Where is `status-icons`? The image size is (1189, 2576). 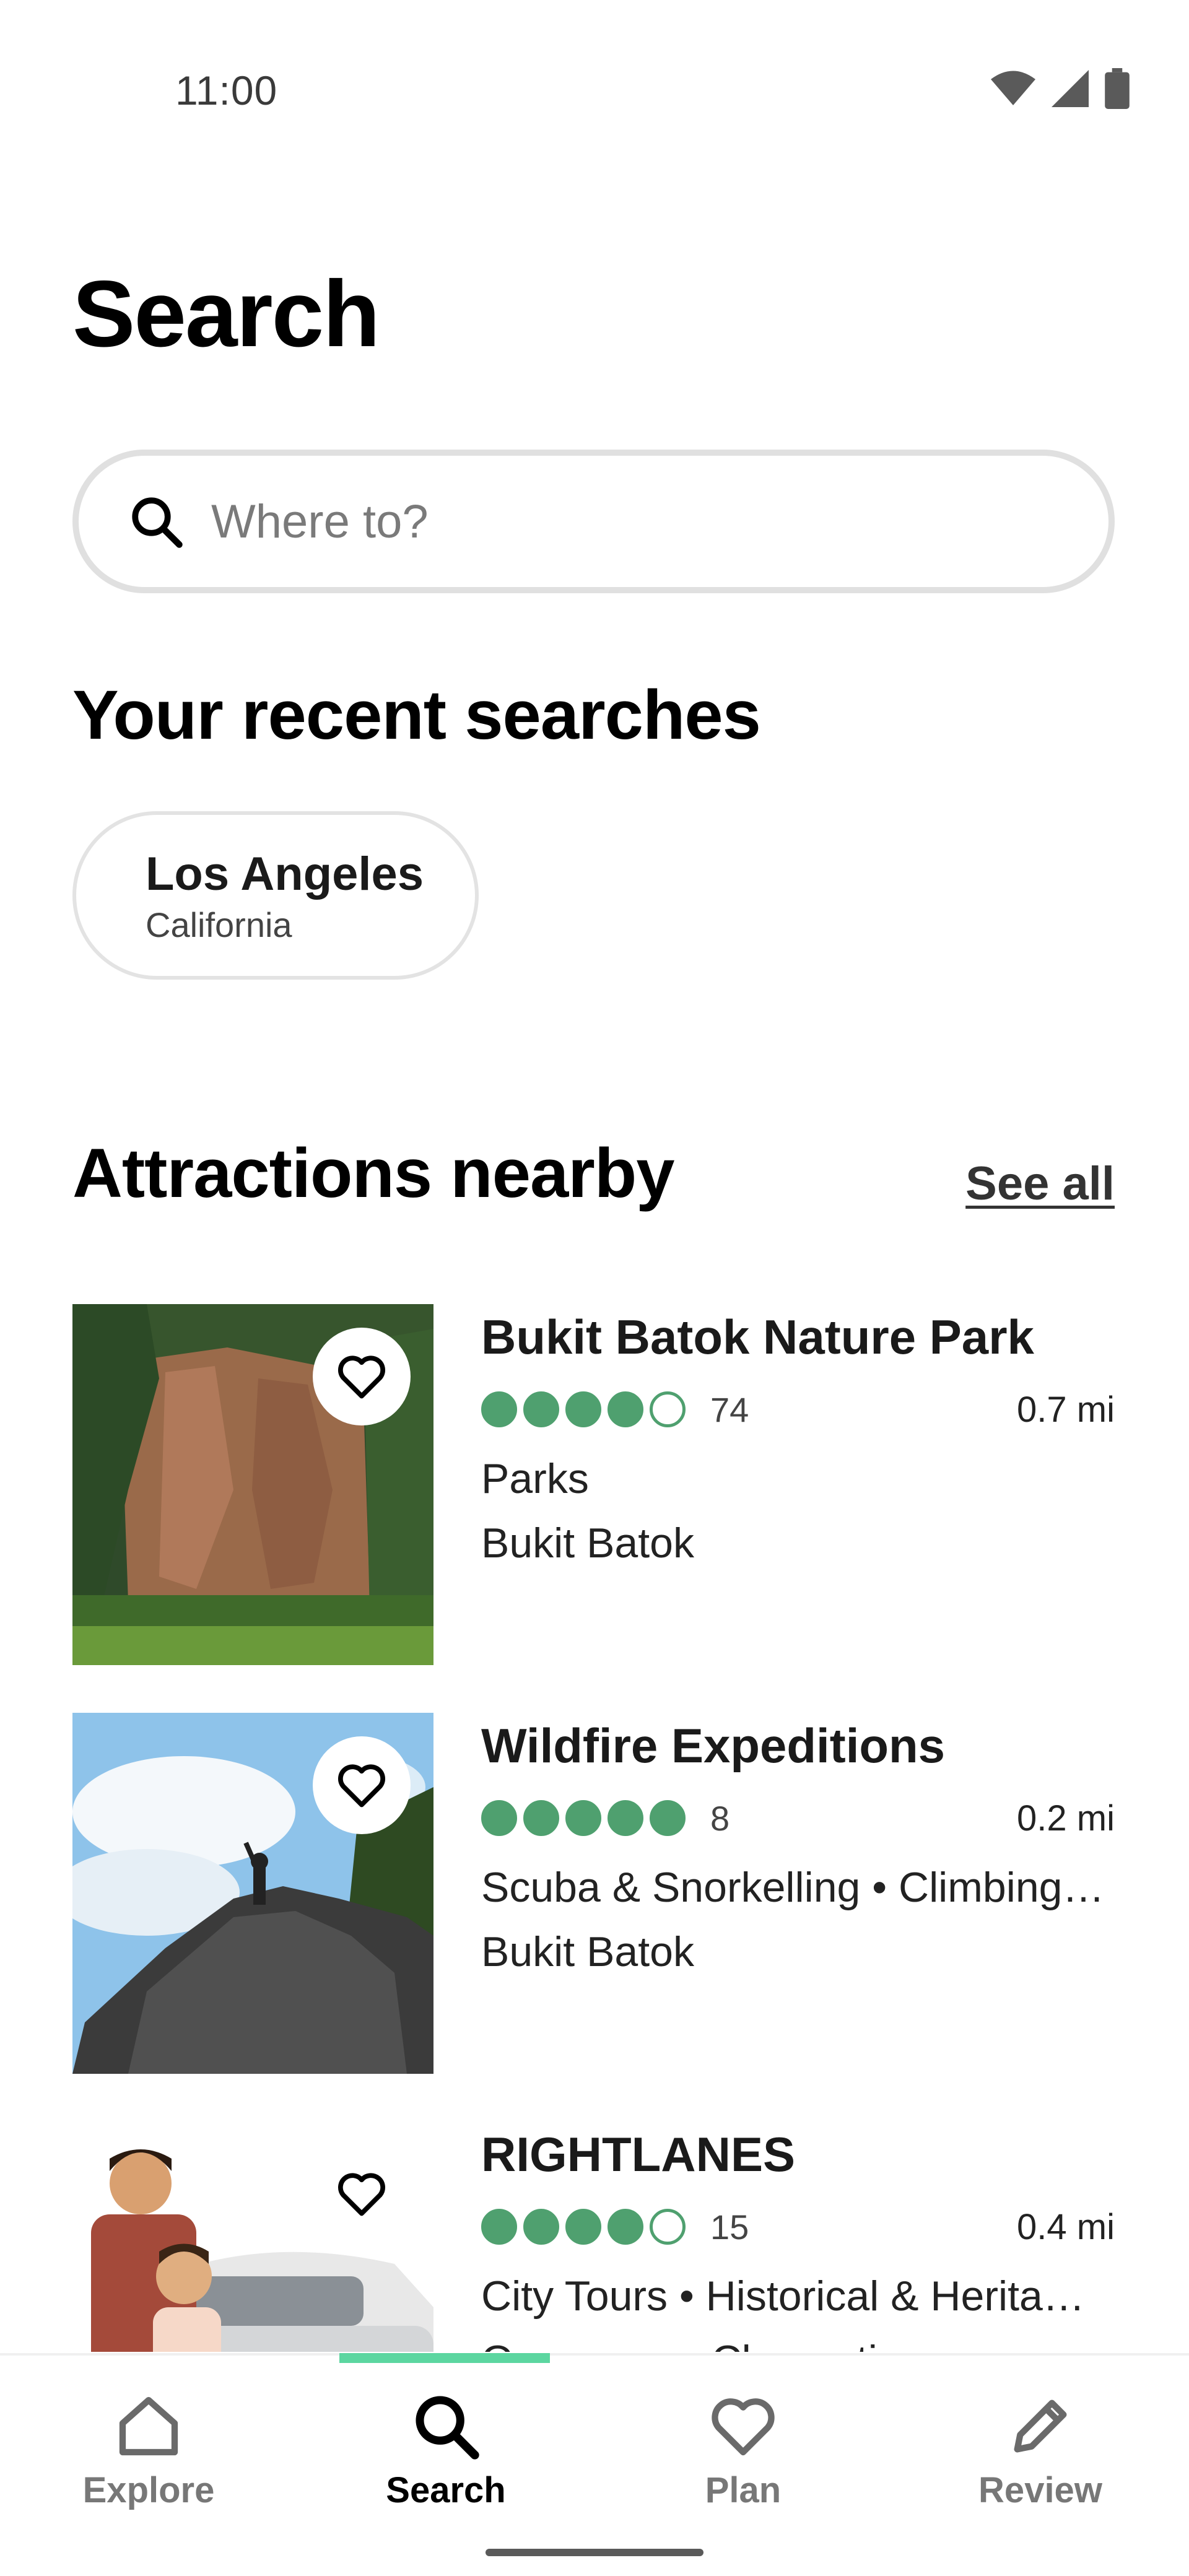
status-icons is located at coordinates (1060, 88).